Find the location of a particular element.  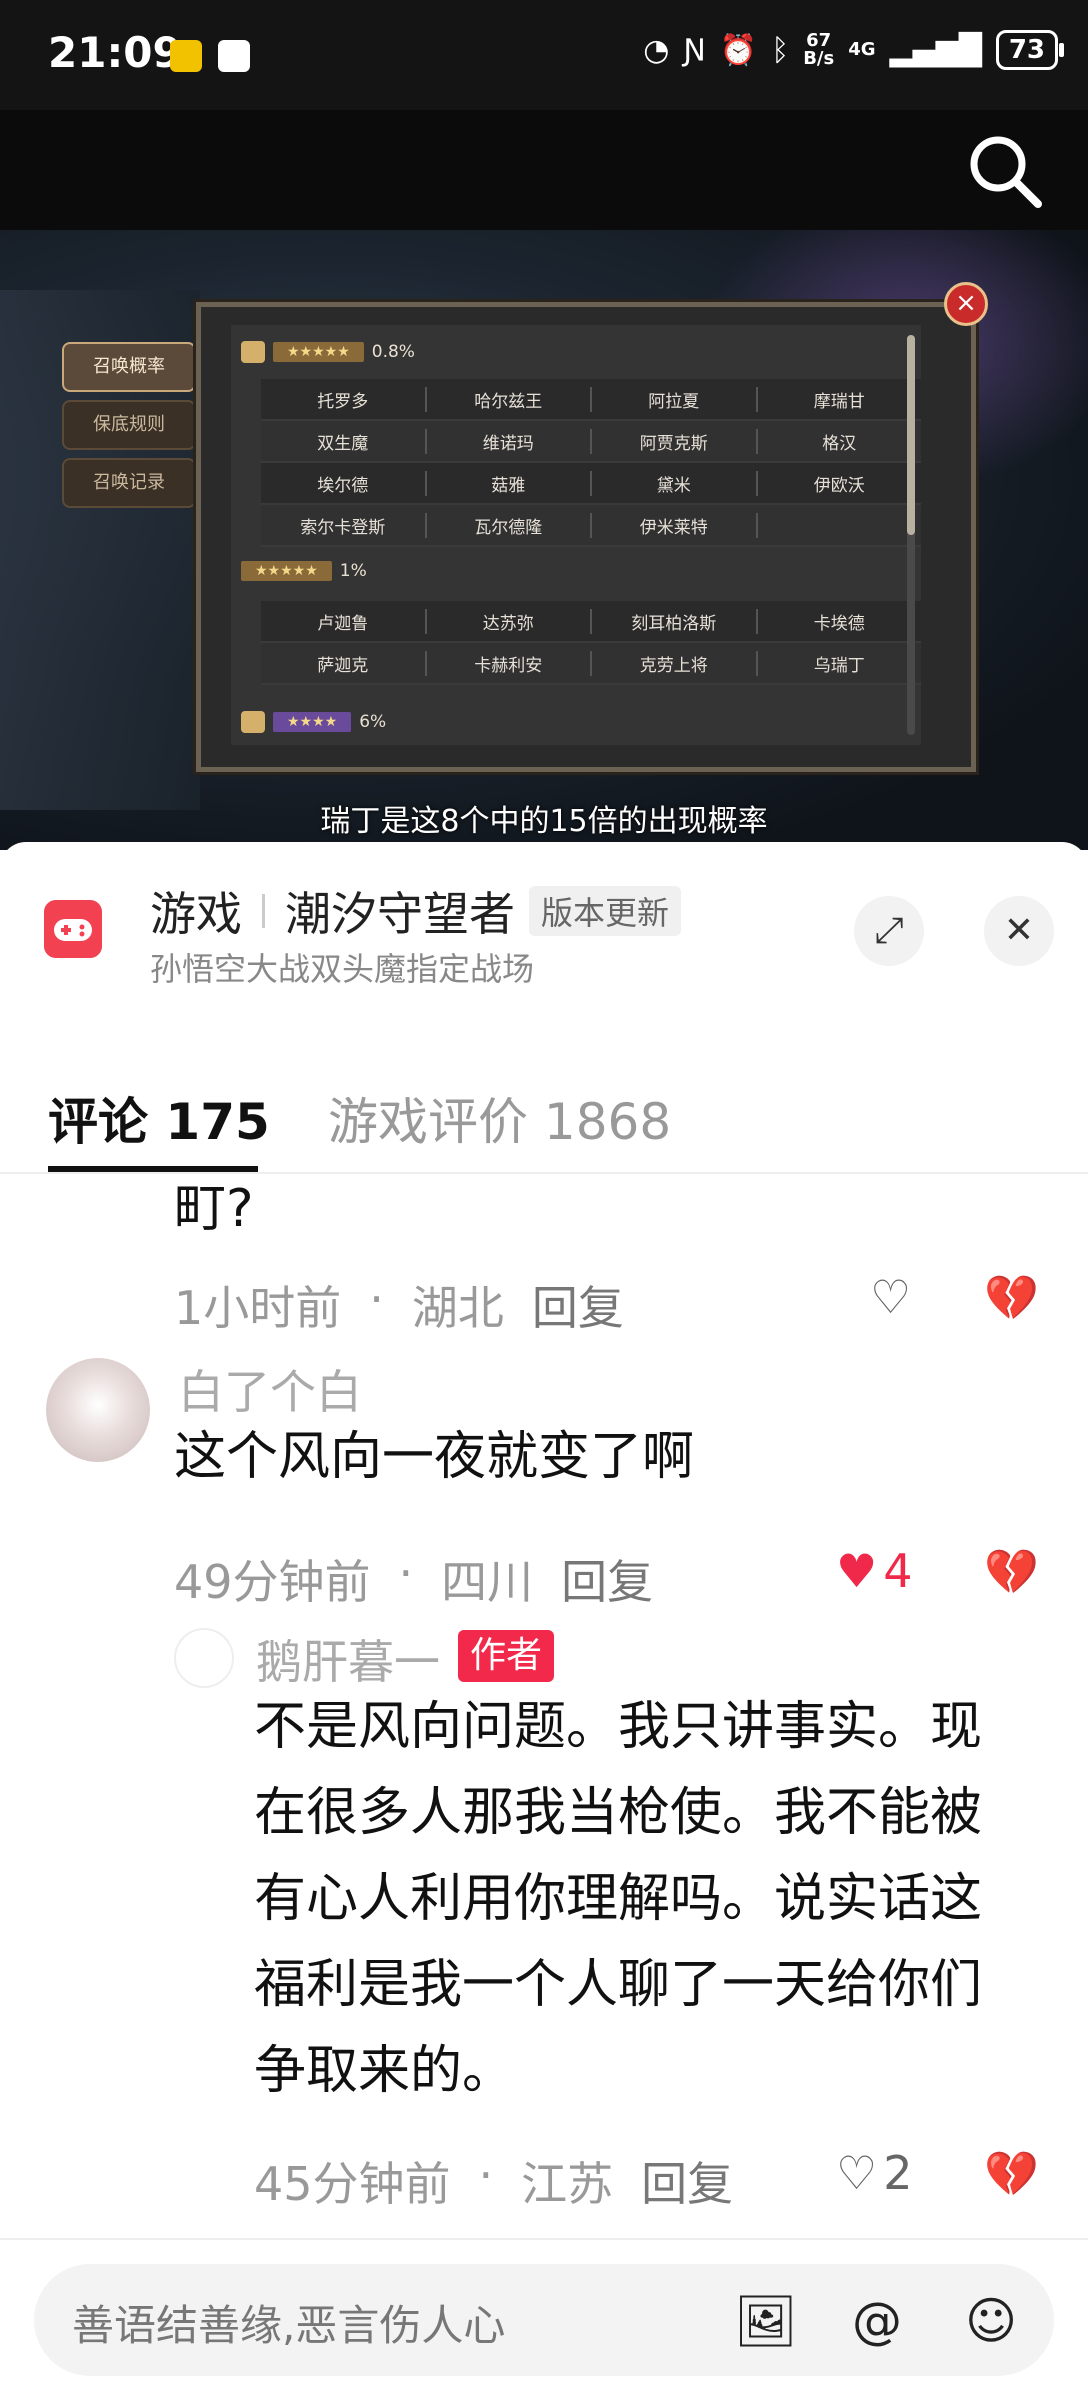

rank-rate: 6% is located at coordinates (373, 722).